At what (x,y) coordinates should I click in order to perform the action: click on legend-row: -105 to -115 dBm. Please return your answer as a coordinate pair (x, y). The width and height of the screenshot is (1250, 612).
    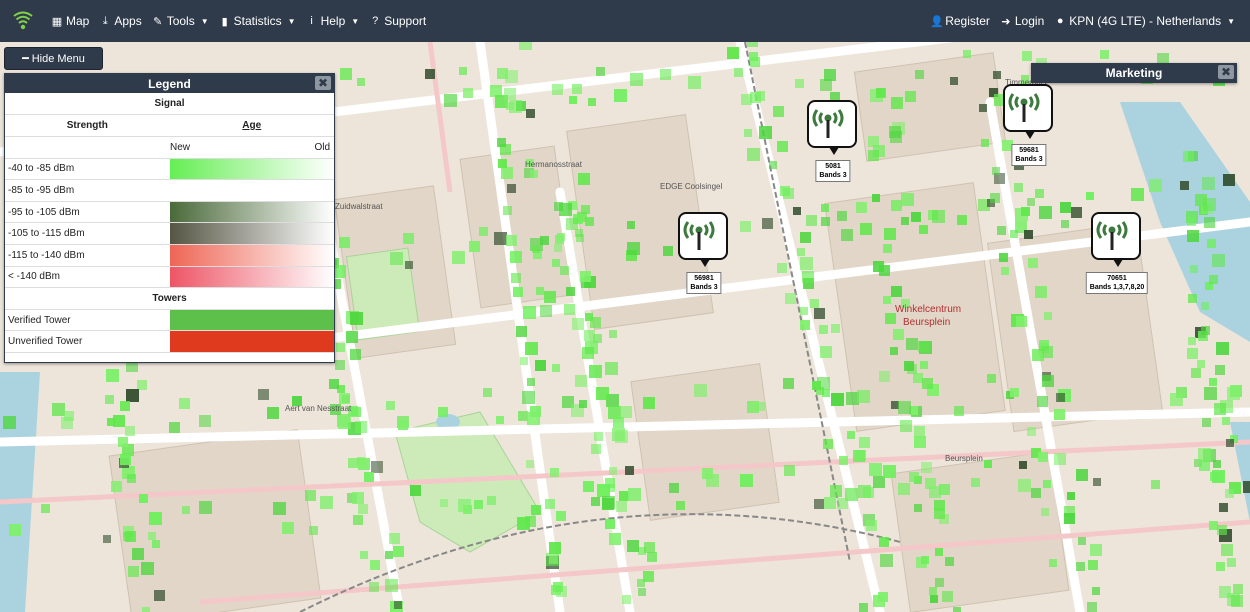
    Looking at the image, I should click on (169, 234).